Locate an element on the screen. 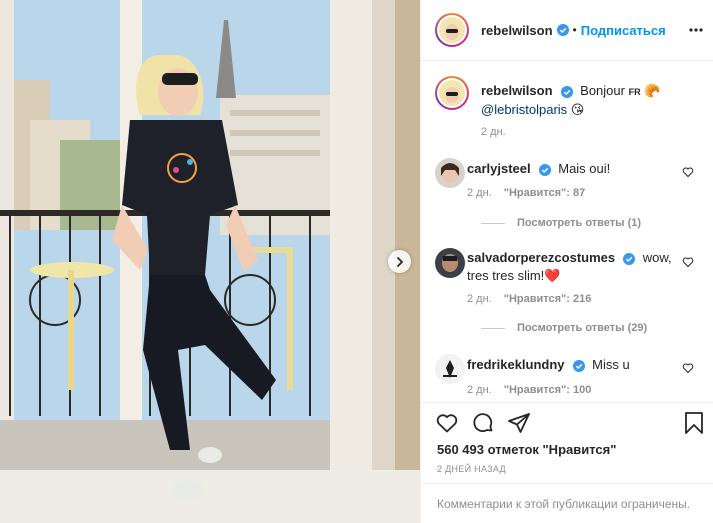 The image size is (713, 523). comment-message: Mais oui! is located at coordinates (584, 168).